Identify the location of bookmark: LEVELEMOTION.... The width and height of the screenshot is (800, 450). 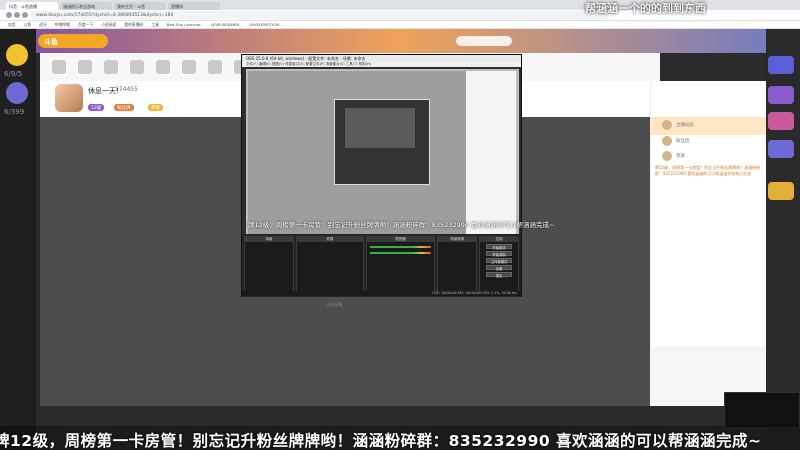
(265, 24).